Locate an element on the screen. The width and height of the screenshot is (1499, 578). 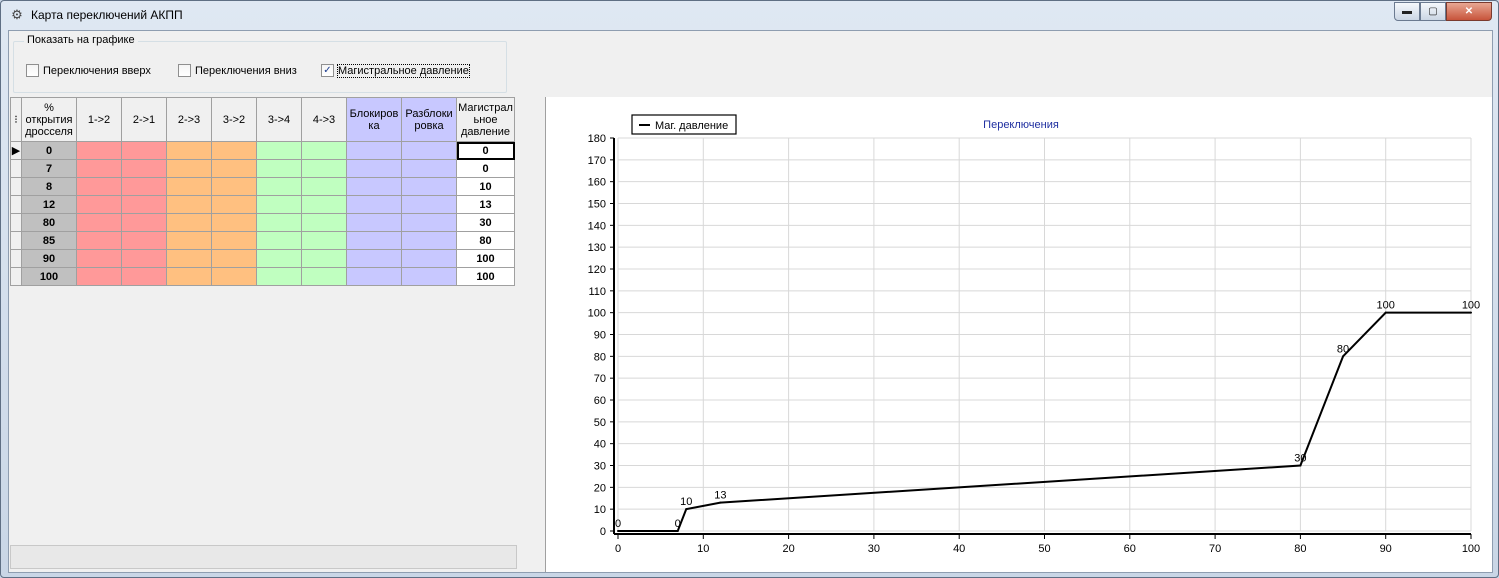
pressure-cell: 0 is located at coordinates (485, 168).